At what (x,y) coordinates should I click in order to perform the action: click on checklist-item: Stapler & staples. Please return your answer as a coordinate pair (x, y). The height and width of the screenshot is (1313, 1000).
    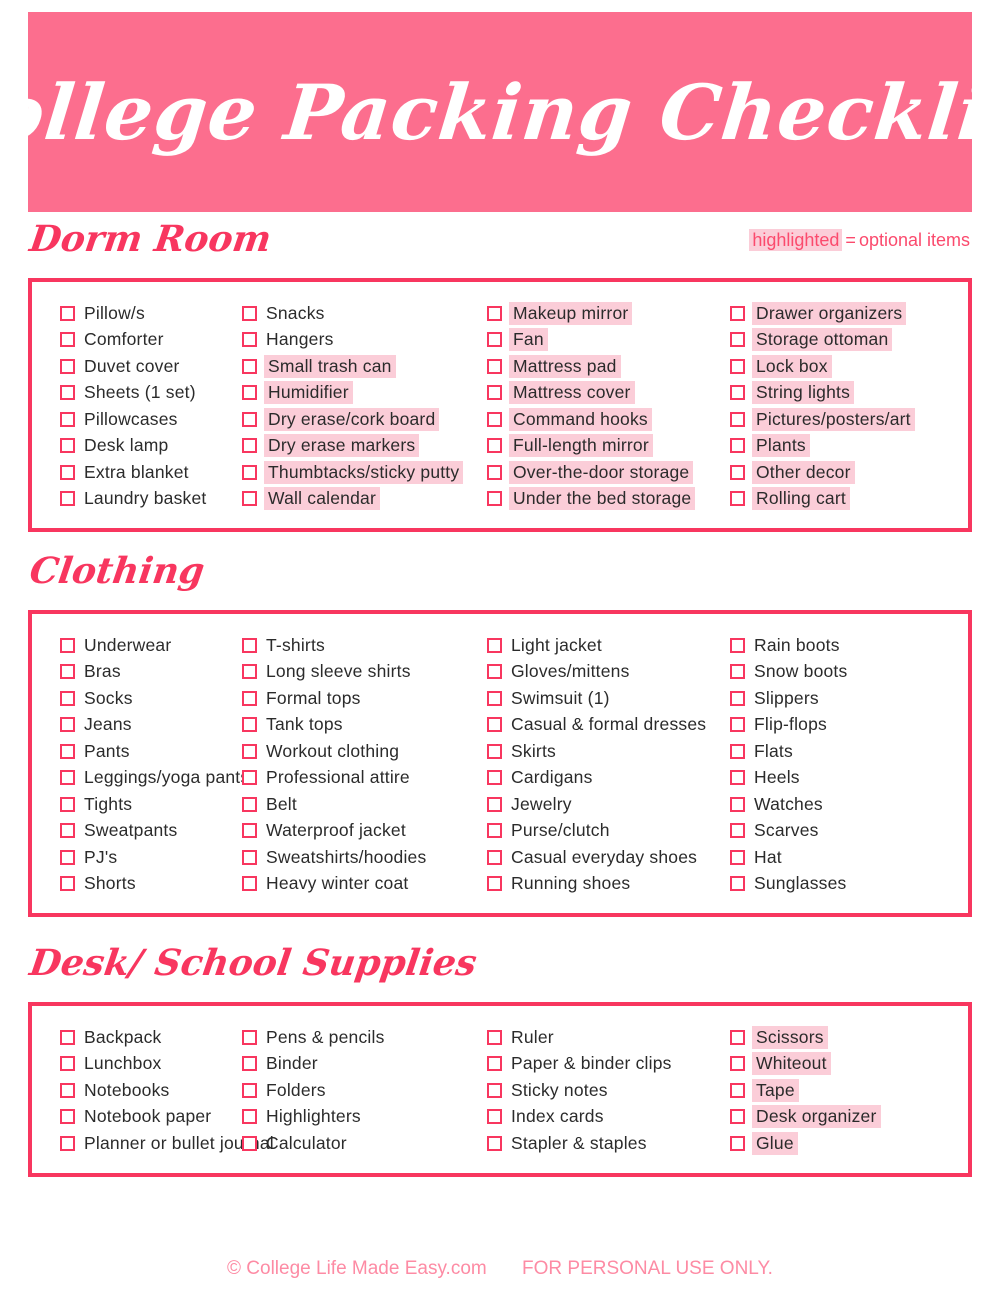
    Looking at the image, I should click on (608, 1143).